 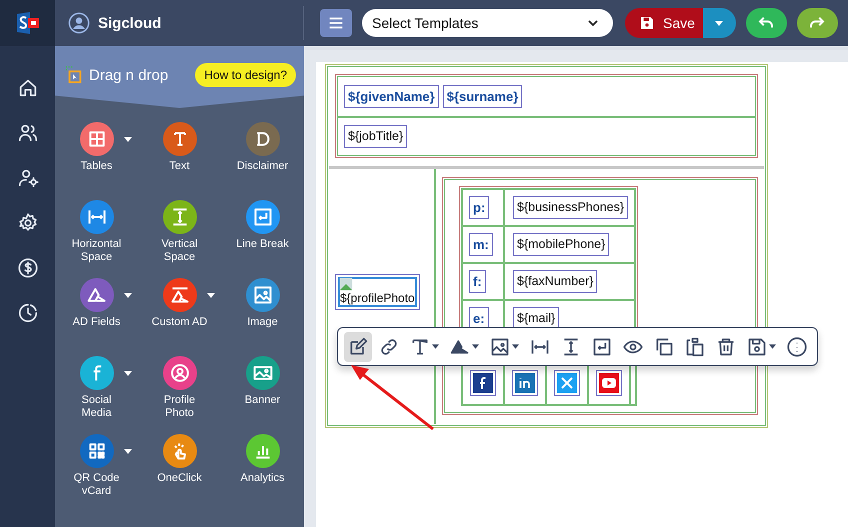 I want to click on link-icon, so click(x=389, y=346).